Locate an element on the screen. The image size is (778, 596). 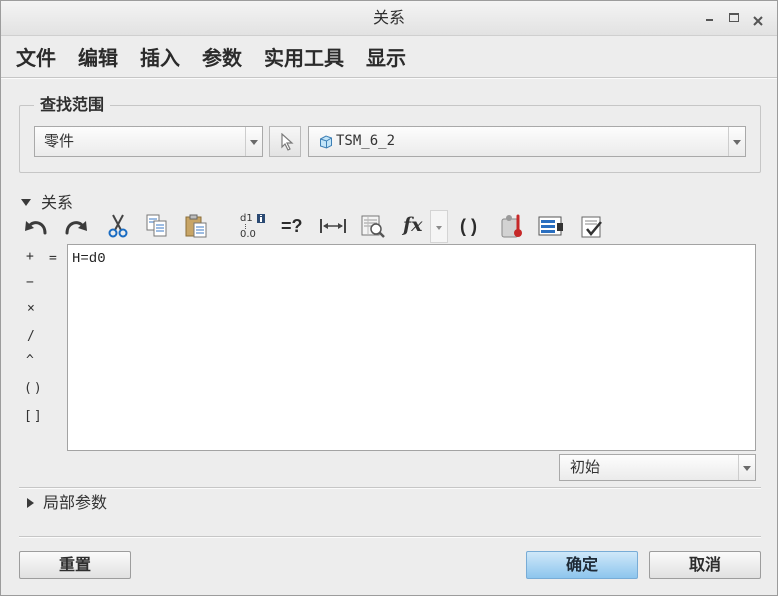
object-type-select: 零件 is located at coordinates (148, 141).